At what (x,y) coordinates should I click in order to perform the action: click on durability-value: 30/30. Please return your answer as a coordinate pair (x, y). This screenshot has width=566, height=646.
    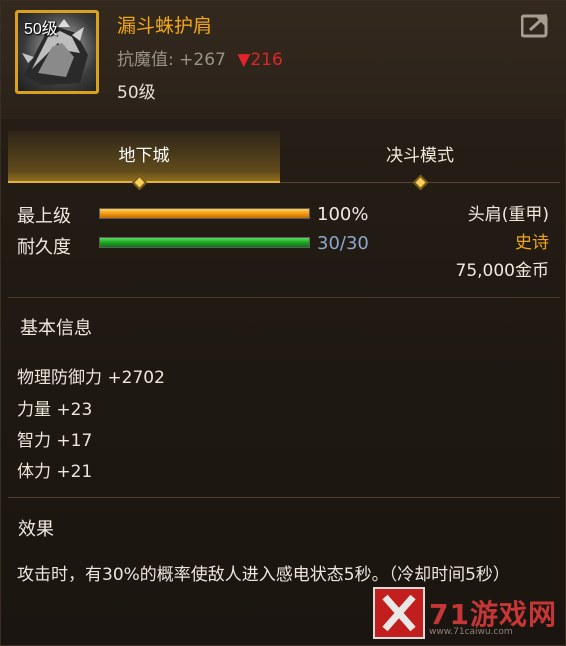
    Looking at the image, I should click on (343, 243).